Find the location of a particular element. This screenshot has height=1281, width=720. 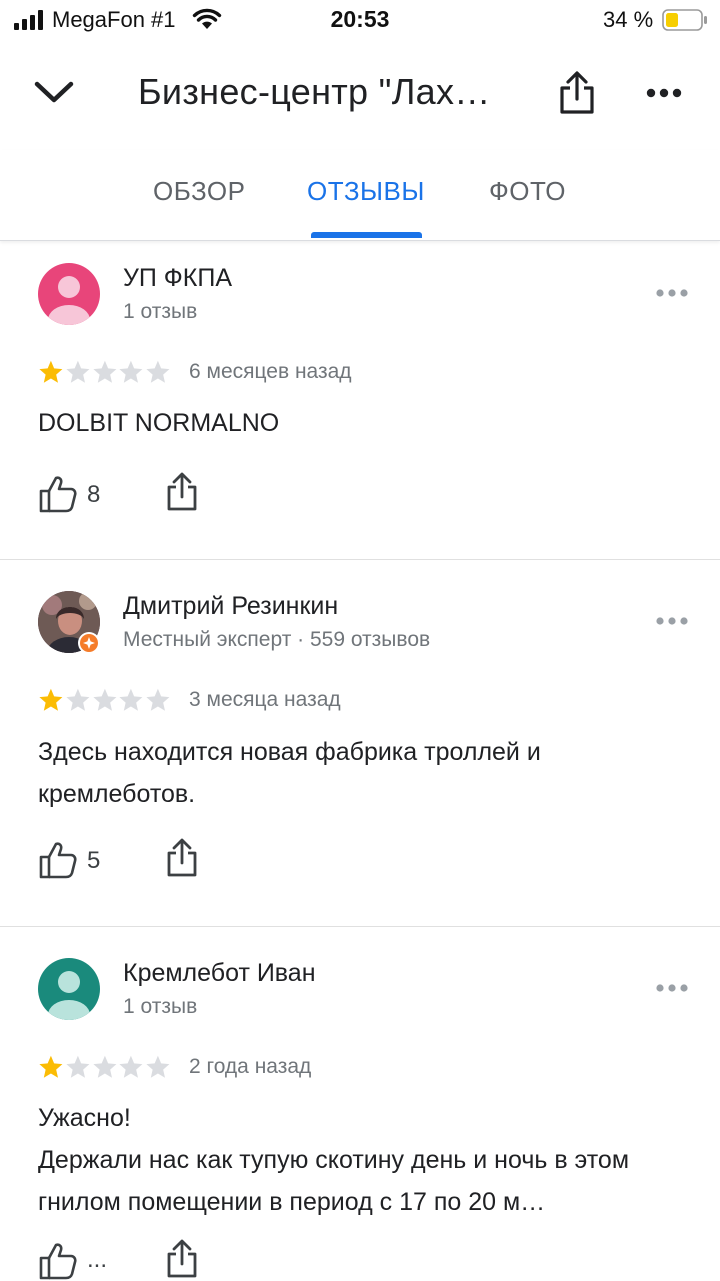

review-date: 2 года назад is located at coordinates (250, 1066).